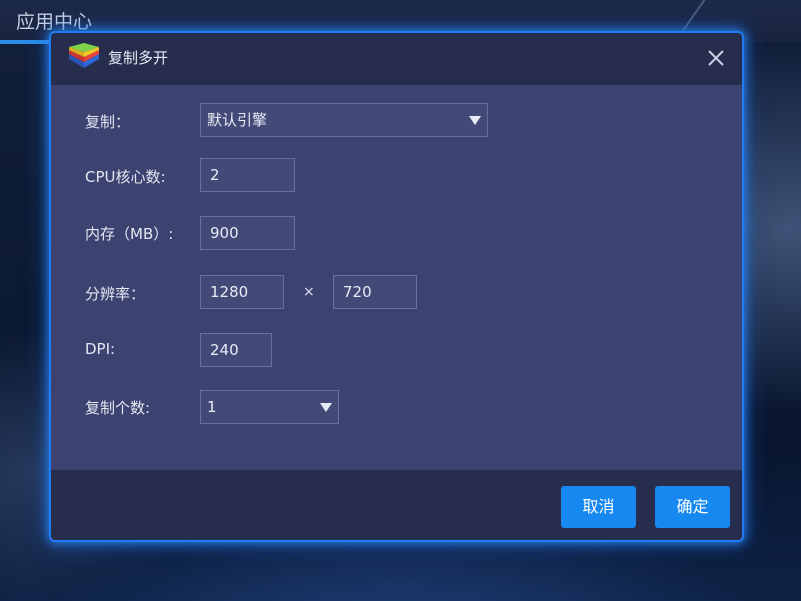 Image resolution: width=801 pixels, height=601 pixels. Describe the element at coordinates (118, 408) in the screenshot. I see `count-label: 复制个数:` at that location.